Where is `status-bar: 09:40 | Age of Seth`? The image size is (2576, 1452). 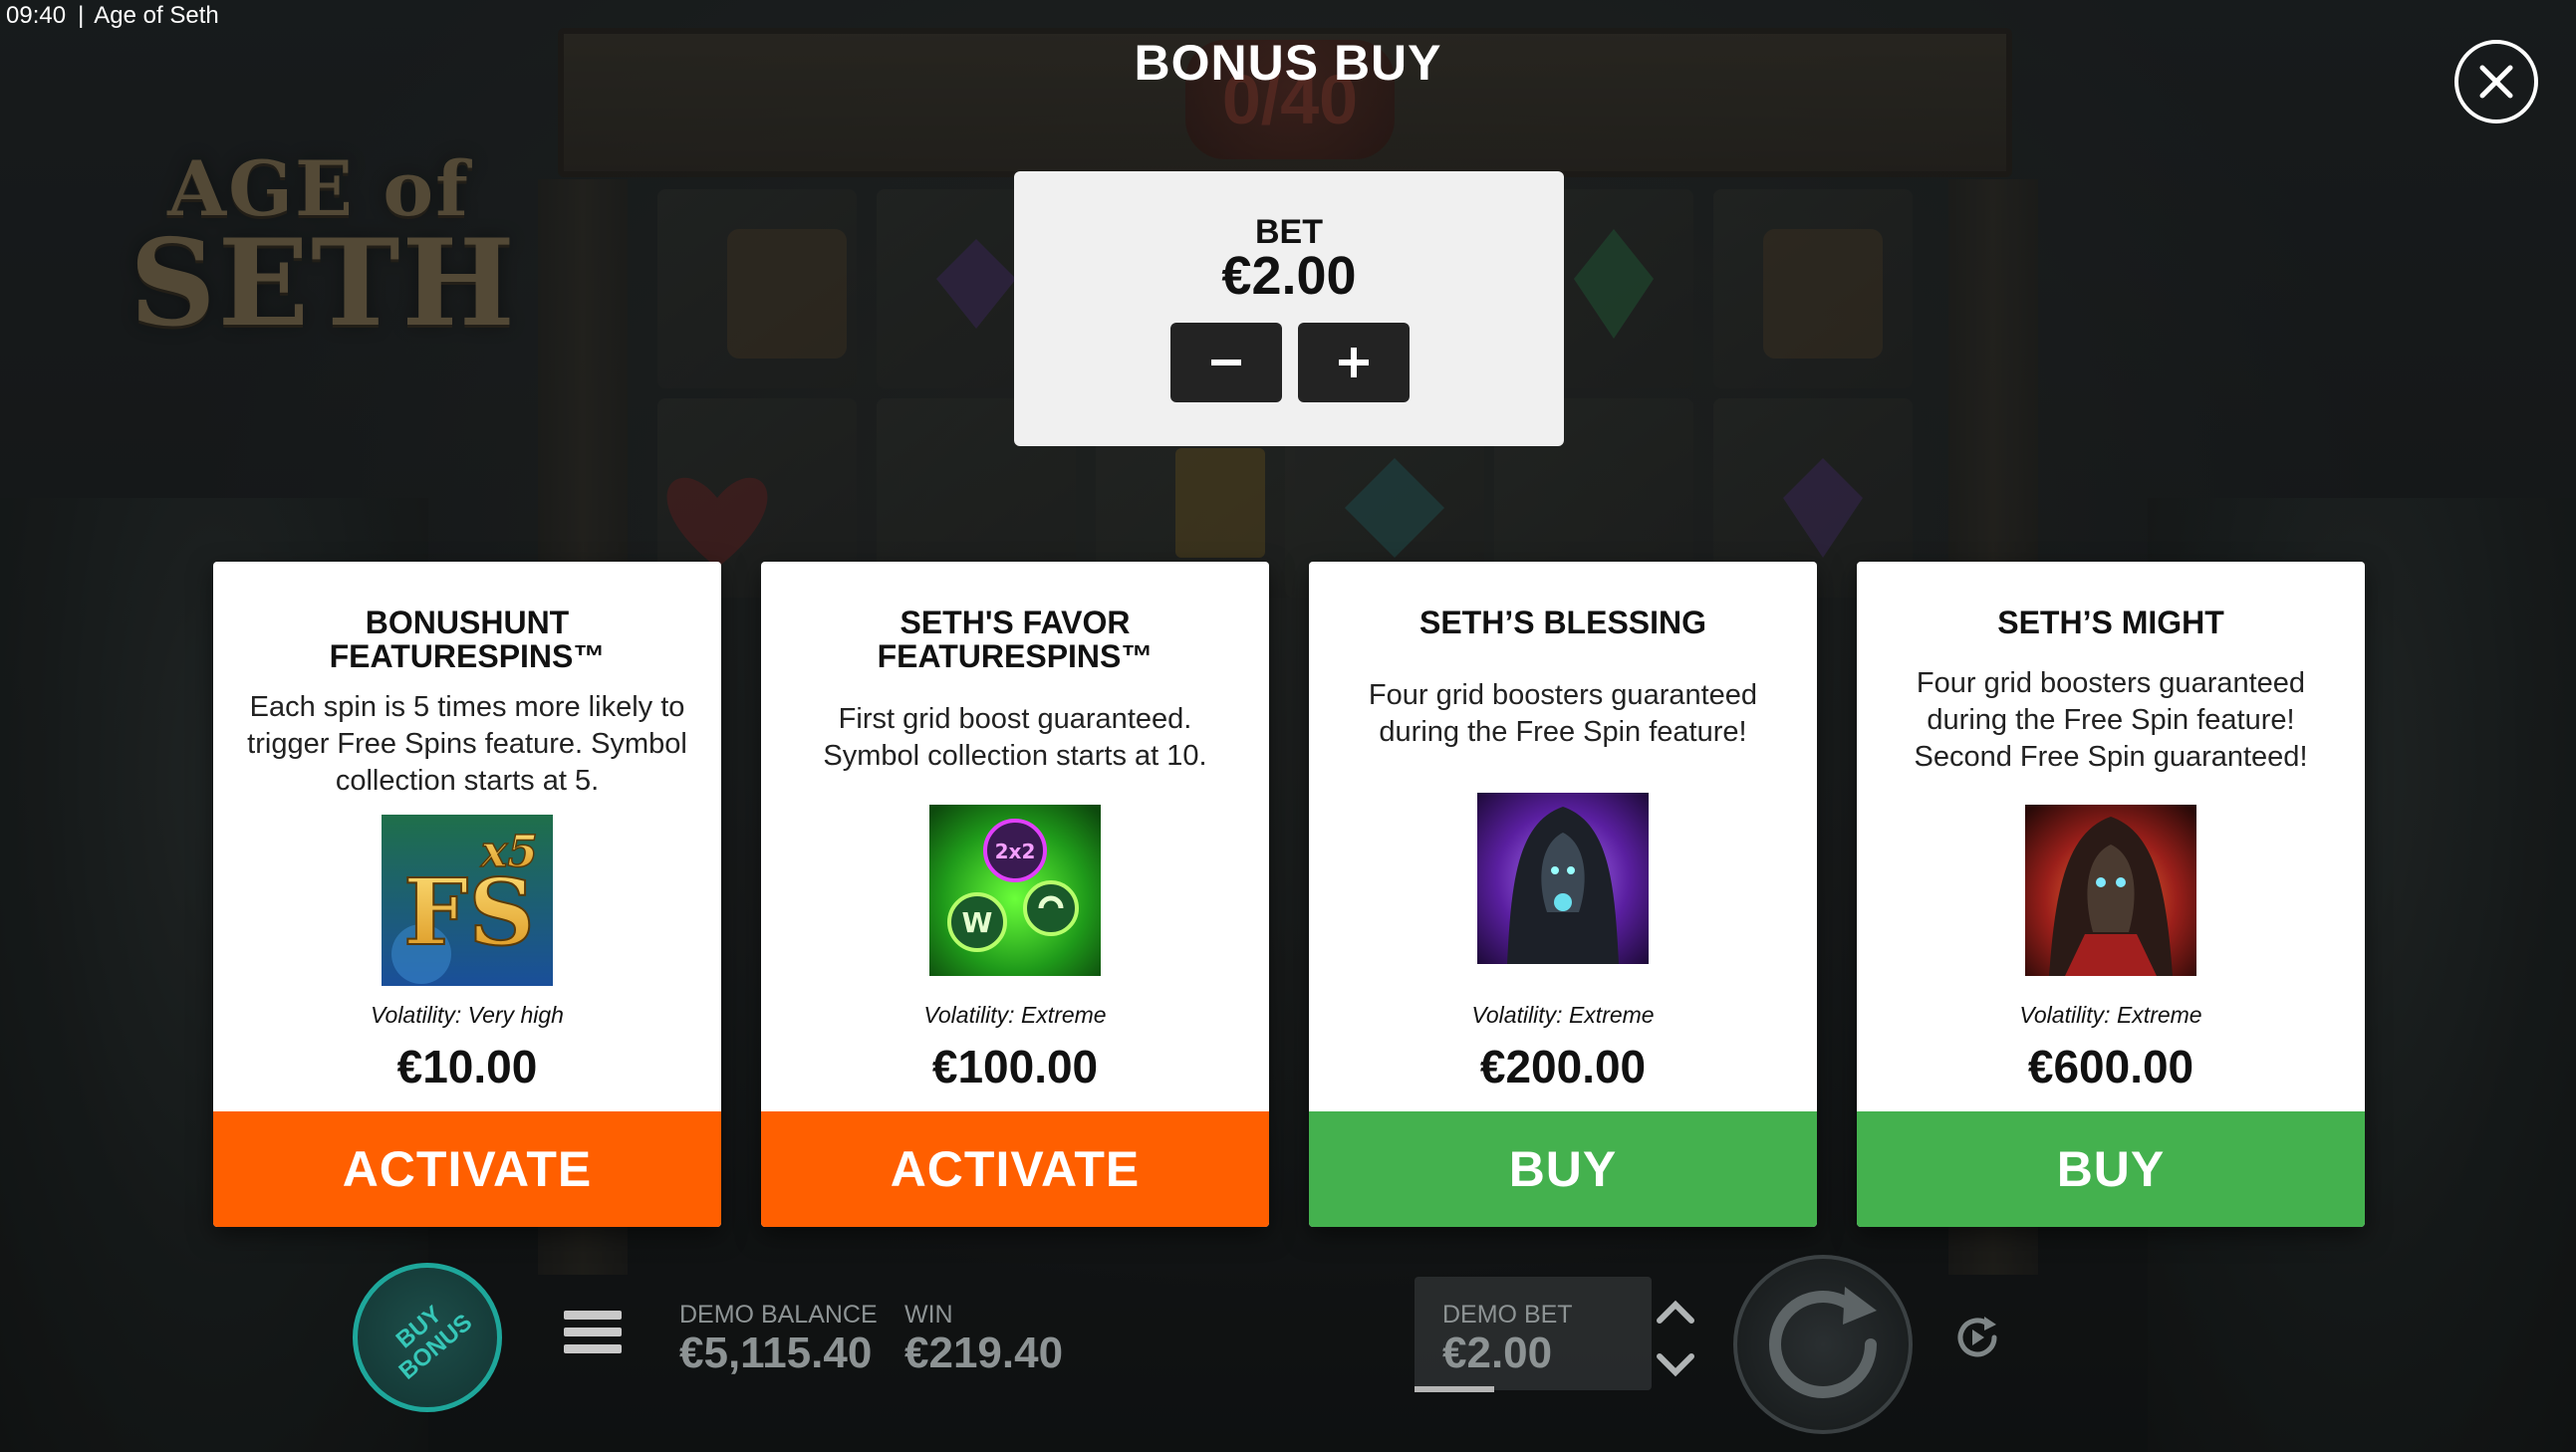 status-bar: 09:40 | Age of Seth is located at coordinates (112, 16).